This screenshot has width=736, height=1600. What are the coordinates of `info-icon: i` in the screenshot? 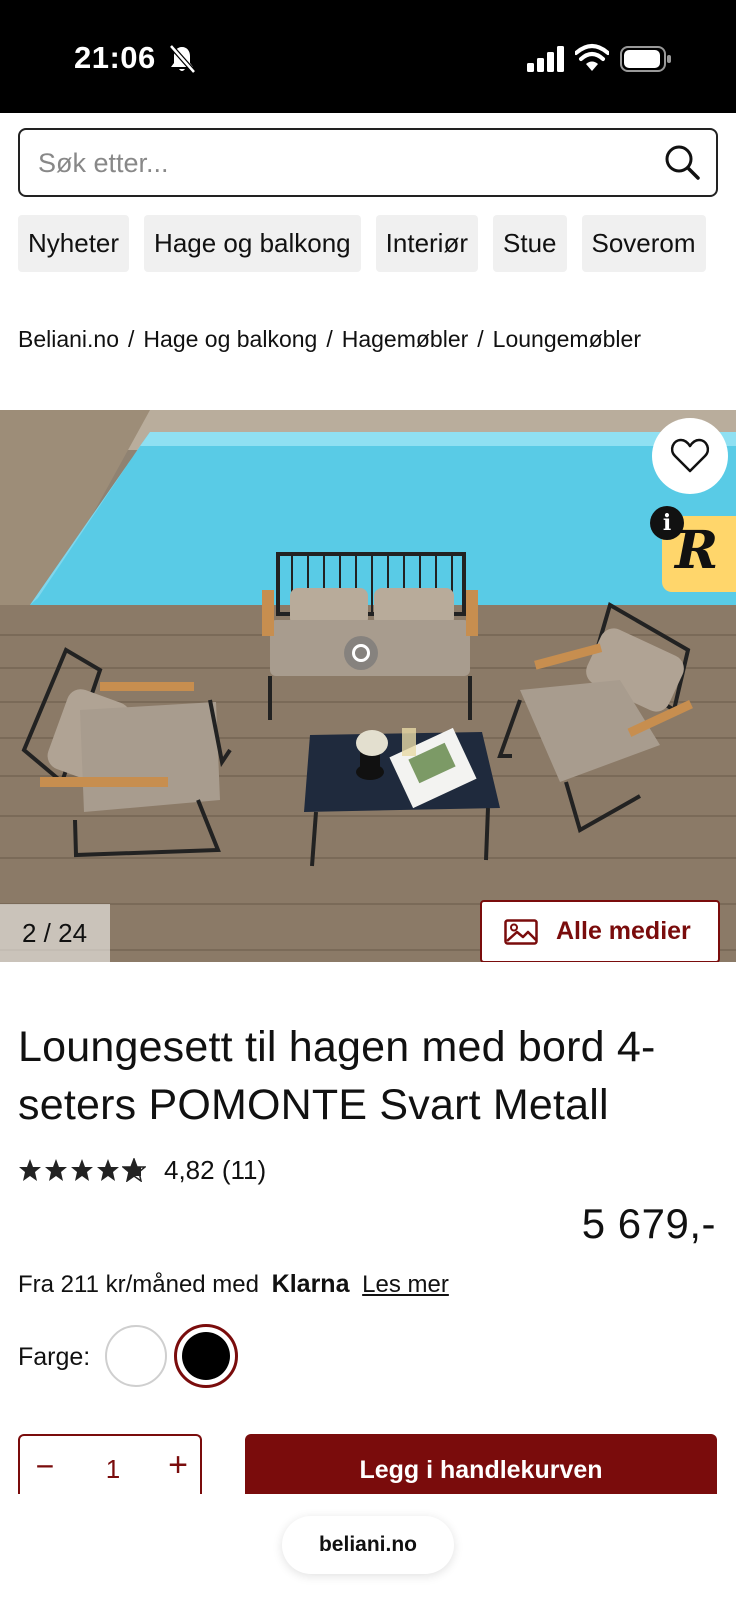 It's located at (667, 523).